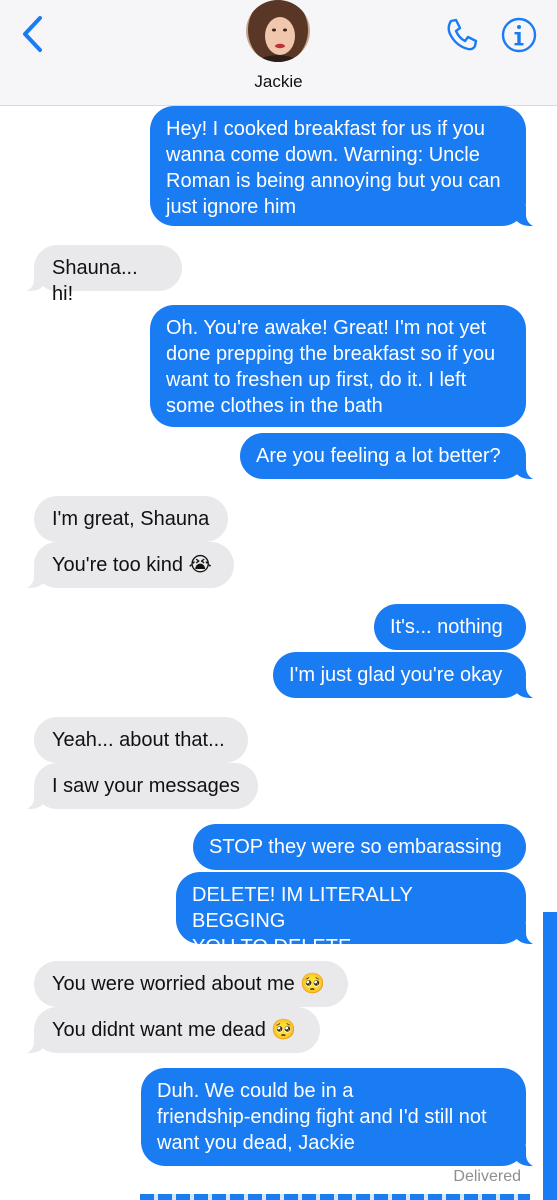  What do you see at coordinates (391, 456) in the screenshot?
I see `message-sent: Are you feeling a lot better?` at bounding box center [391, 456].